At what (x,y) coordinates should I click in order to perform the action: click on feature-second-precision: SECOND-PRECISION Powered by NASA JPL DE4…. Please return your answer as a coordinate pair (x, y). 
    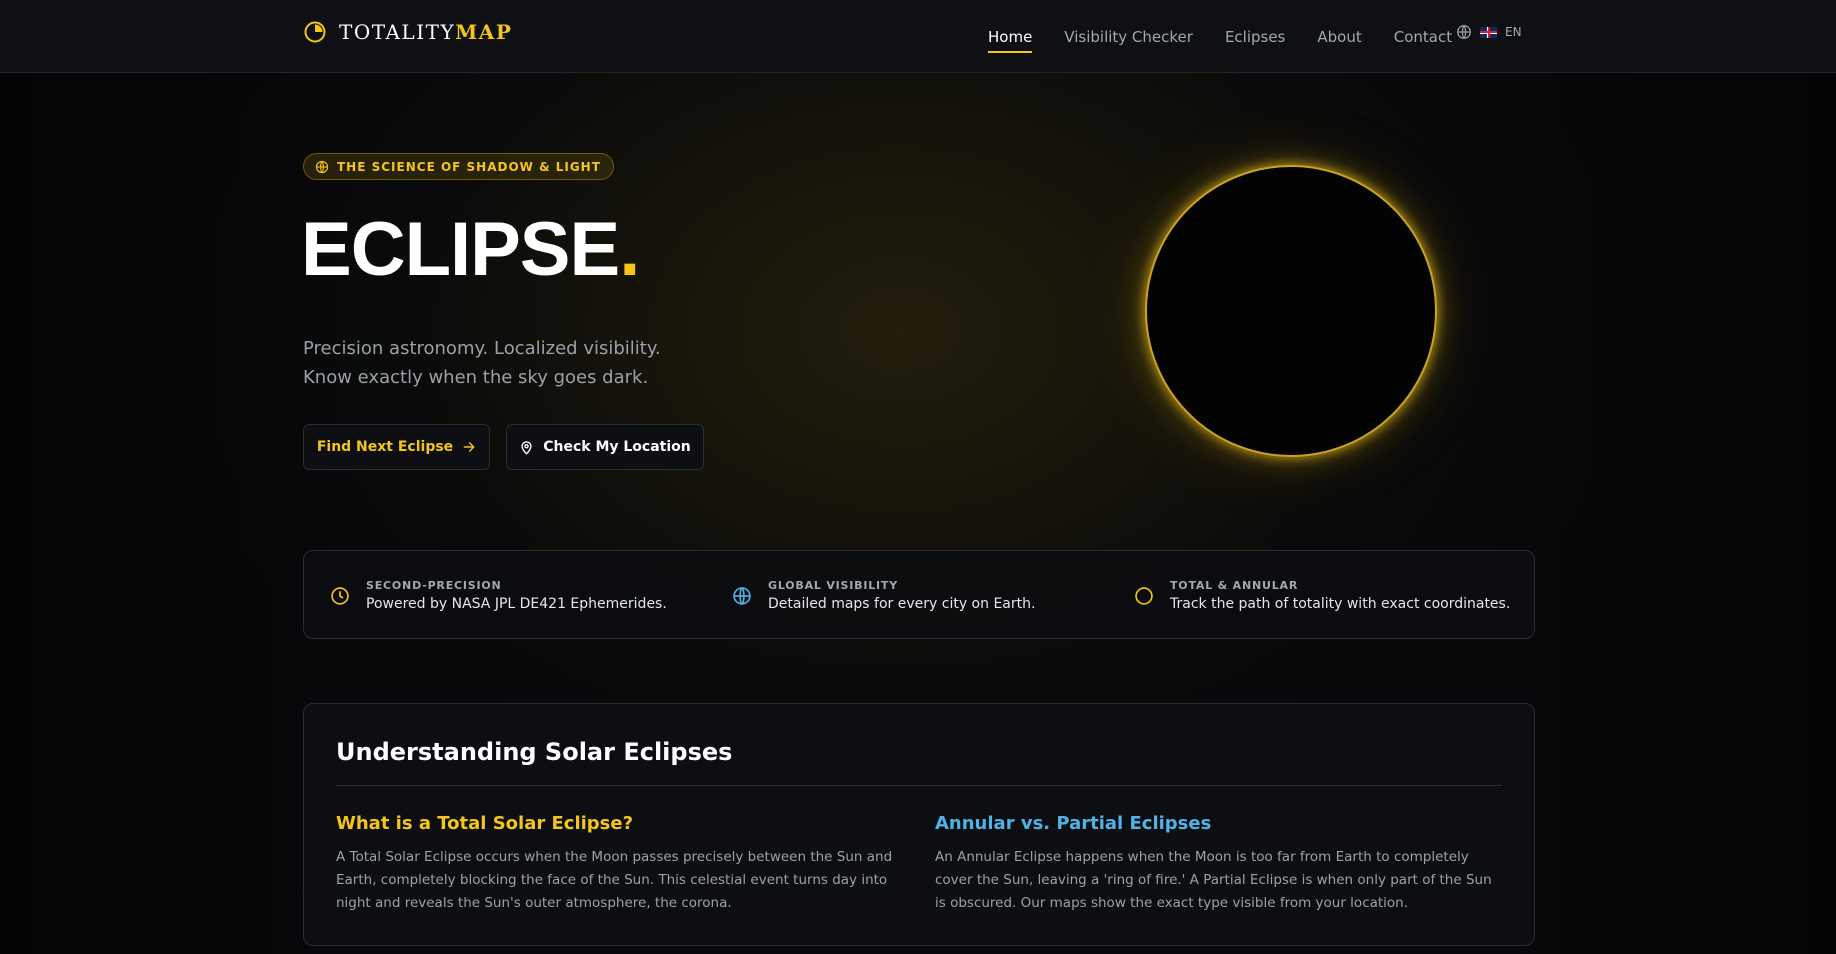
    Looking at the image, I should click on (498, 595).